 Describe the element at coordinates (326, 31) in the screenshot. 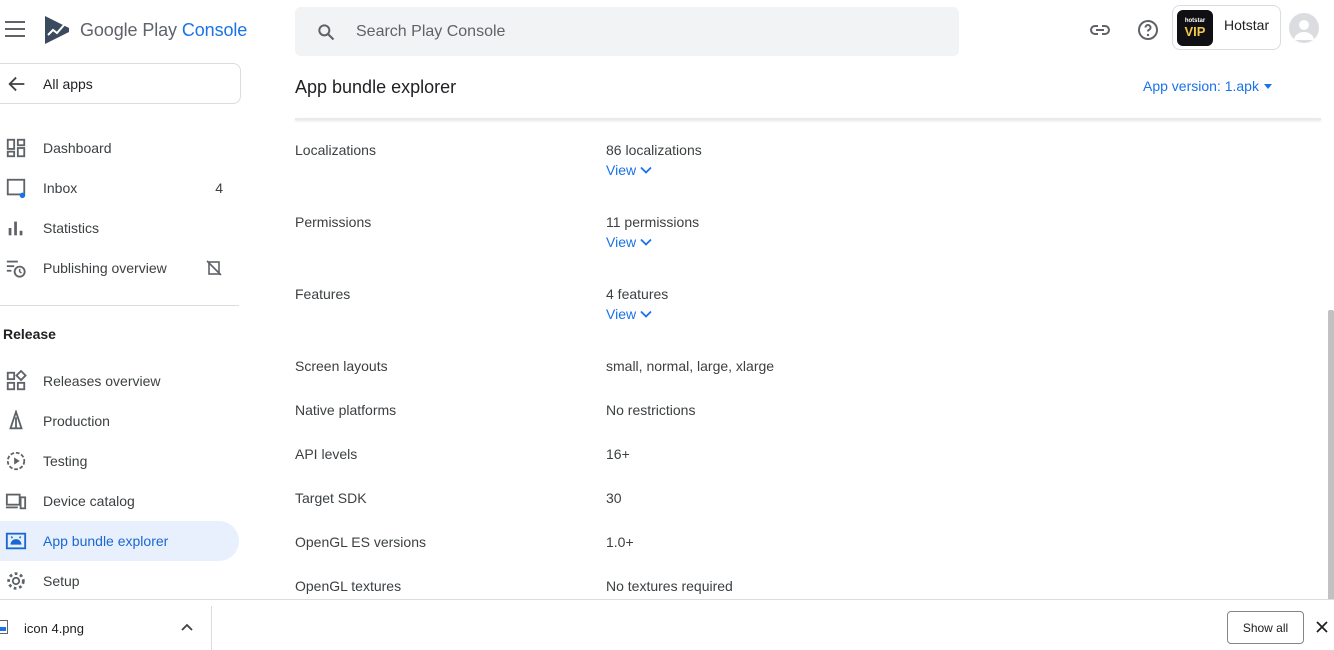

I see `search-icon` at that location.